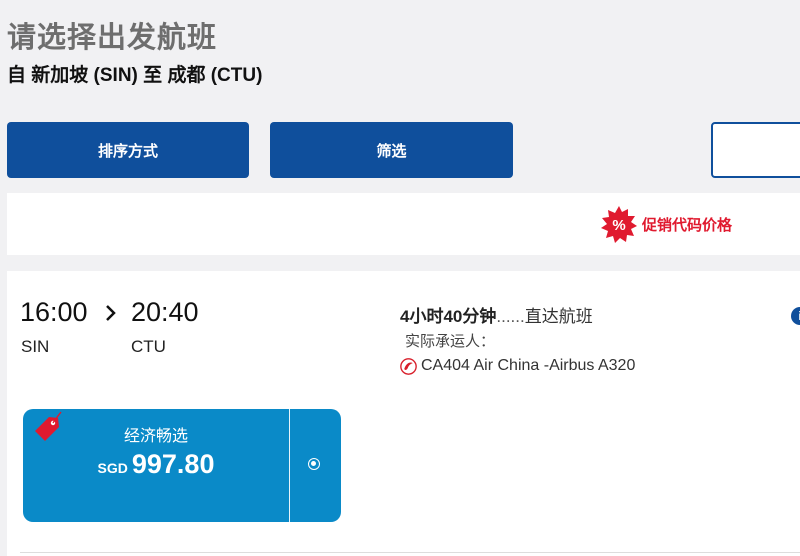 The image size is (800, 556). I want to click on carrier-info: CA404 Air China -Airbus A320, so click(517, 366).